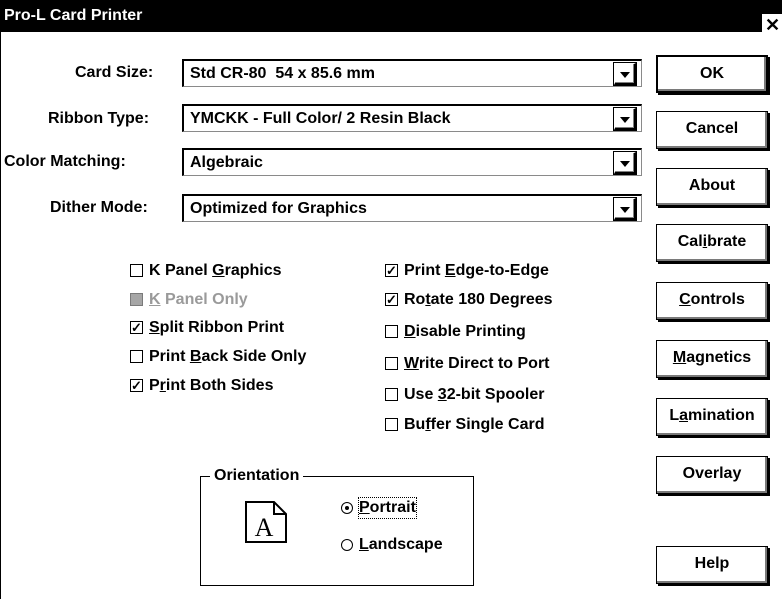 The height and width of the screenshot is (599, 782). Describe the element at coordinates (411, 363) in the screenshot. I see `option-accelerator: W` at that location.